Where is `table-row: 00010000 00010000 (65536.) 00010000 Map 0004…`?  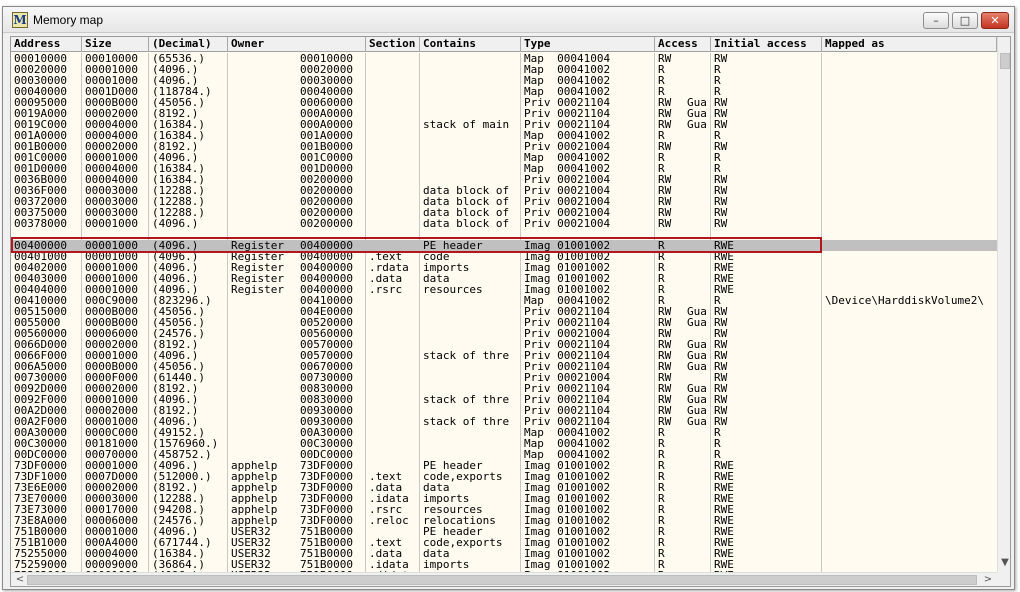
table-row: 00010000 00010000 (65536.) 00010000 Map 0004… is located at coordinates (504, 58).